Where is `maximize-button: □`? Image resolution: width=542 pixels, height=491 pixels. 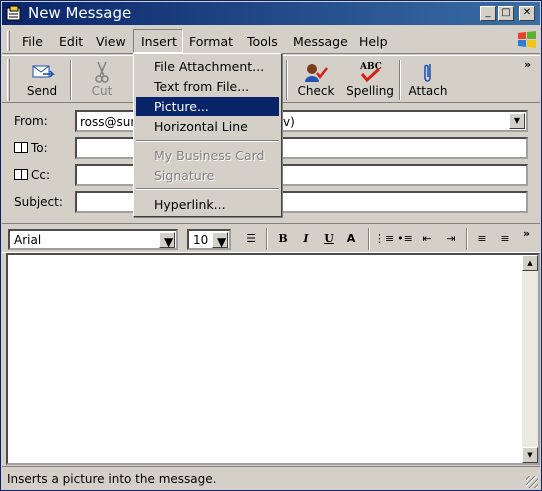 maximize-button: □ is located at coordinates (506, 13).